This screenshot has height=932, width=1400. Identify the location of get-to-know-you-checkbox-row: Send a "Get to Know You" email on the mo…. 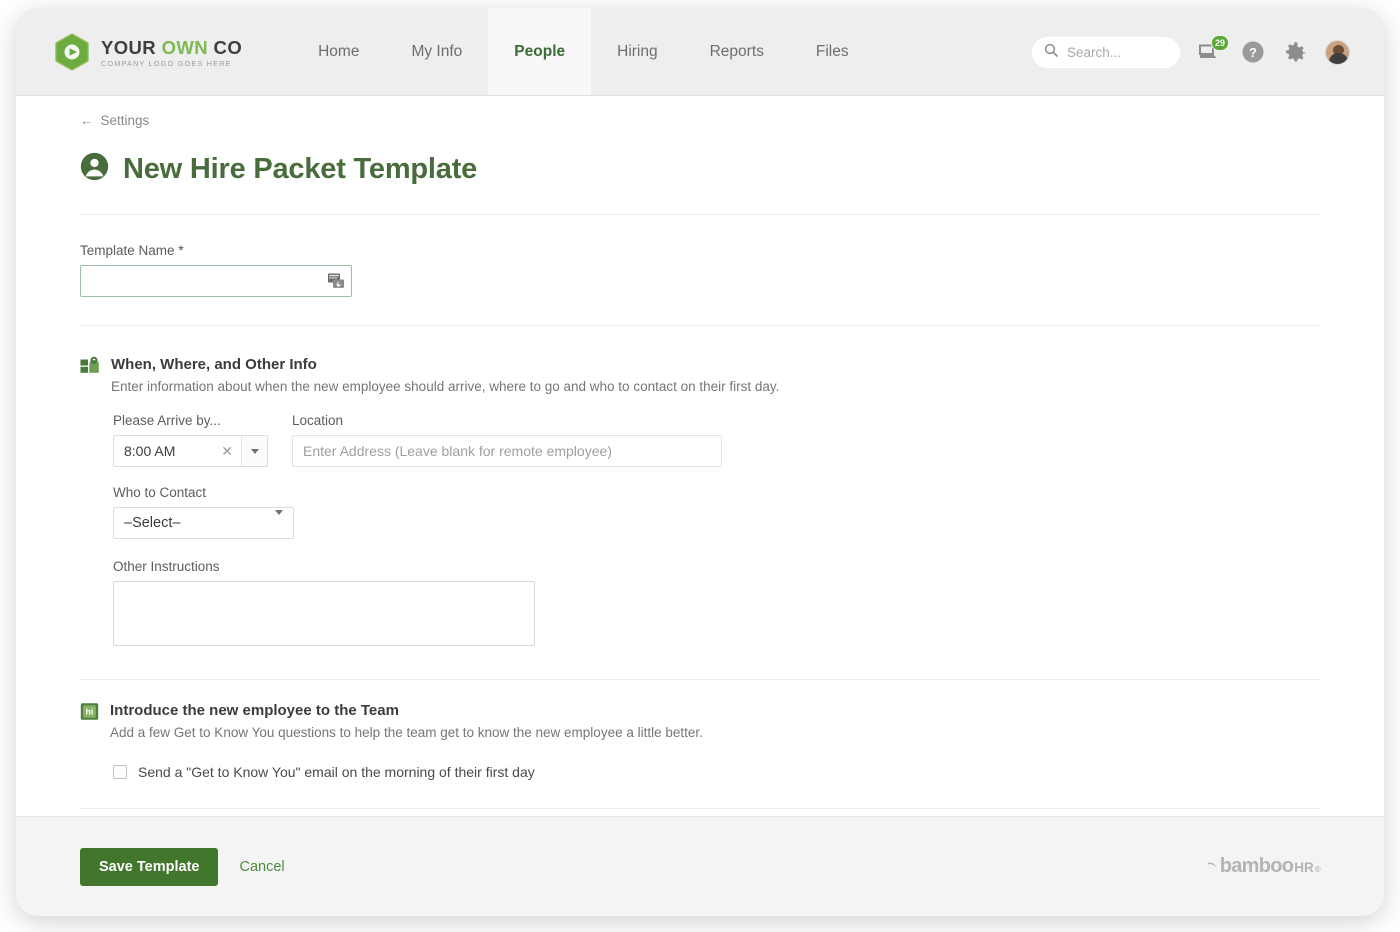
(716, 772).